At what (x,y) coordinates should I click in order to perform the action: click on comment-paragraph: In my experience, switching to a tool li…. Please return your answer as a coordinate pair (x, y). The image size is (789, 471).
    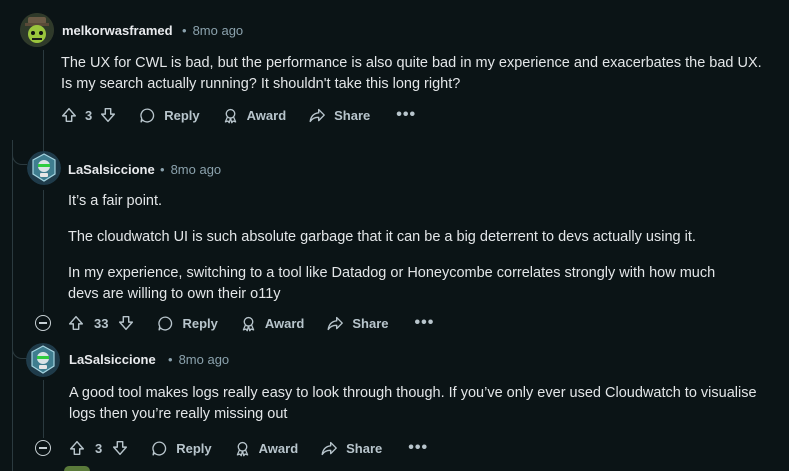
    Looking at the image, I should click on (392, 283).